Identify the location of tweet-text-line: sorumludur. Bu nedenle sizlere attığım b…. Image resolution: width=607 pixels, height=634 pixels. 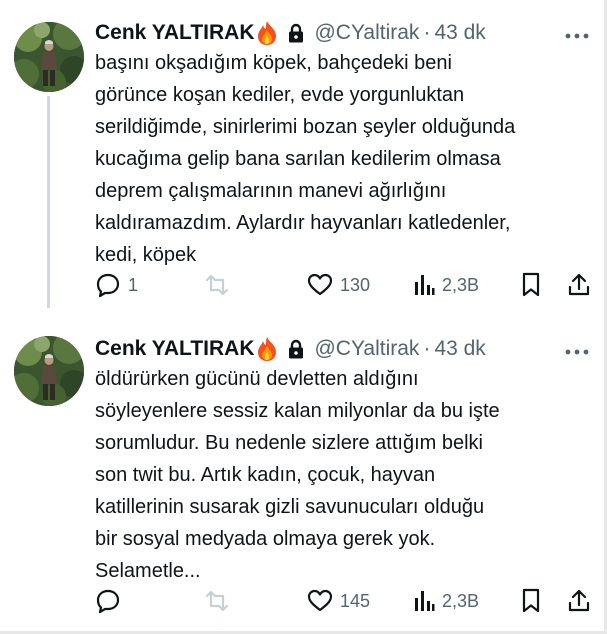
(289, 443).